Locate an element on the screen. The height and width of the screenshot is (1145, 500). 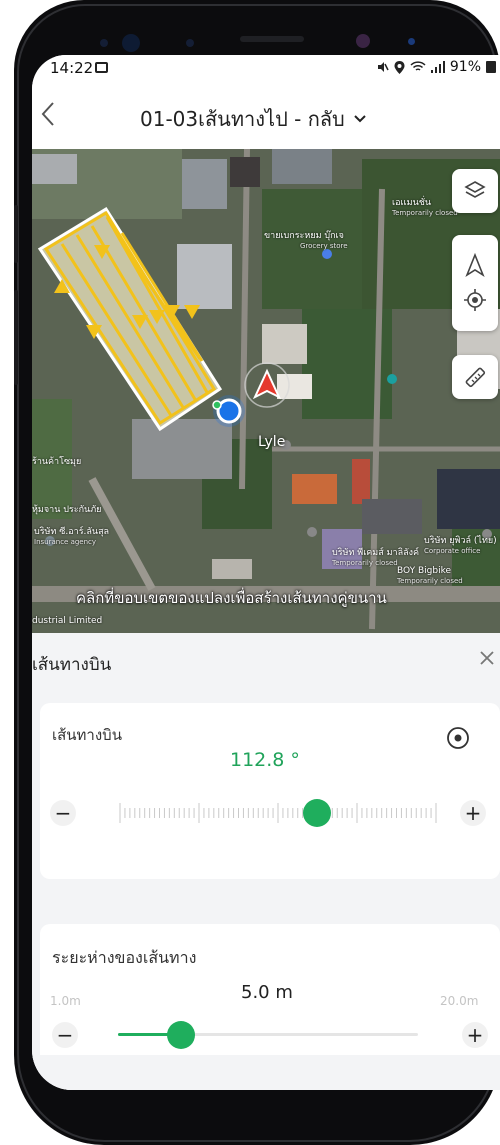
map-poi-label: หุ้มจาน ประกันภัย is located at coordinates (67, 510).